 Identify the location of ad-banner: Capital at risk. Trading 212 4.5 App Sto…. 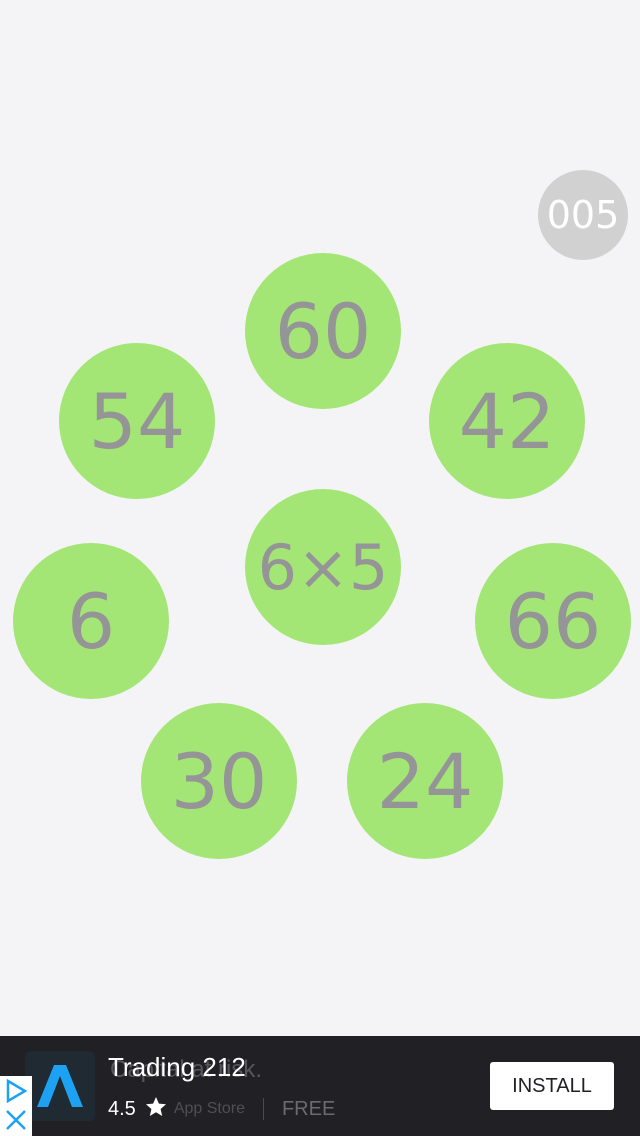
(320, 1086).